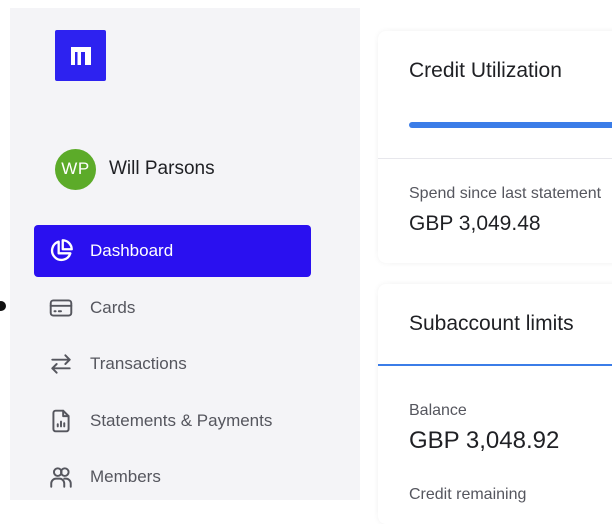 This screenshot has height=524, width=612. Describe the element at coordinates (61, 364) in the screenshot. I see `arrows-exchange-icon` at that location.